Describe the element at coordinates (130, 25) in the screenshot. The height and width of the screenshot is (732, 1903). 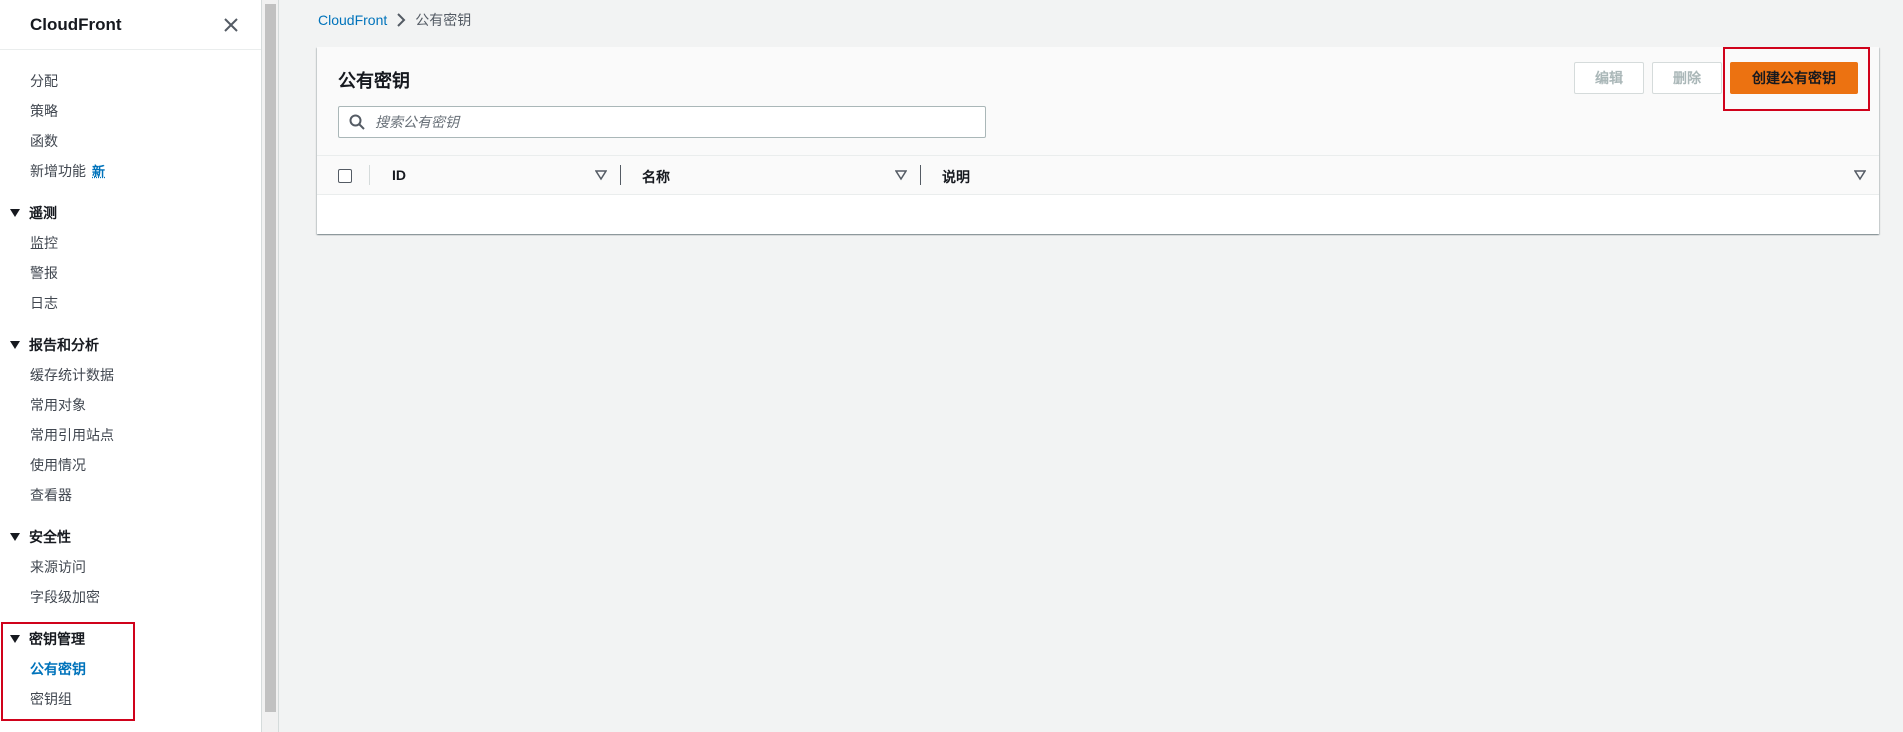
I see `sidebar-header: CloudFront` at that location.